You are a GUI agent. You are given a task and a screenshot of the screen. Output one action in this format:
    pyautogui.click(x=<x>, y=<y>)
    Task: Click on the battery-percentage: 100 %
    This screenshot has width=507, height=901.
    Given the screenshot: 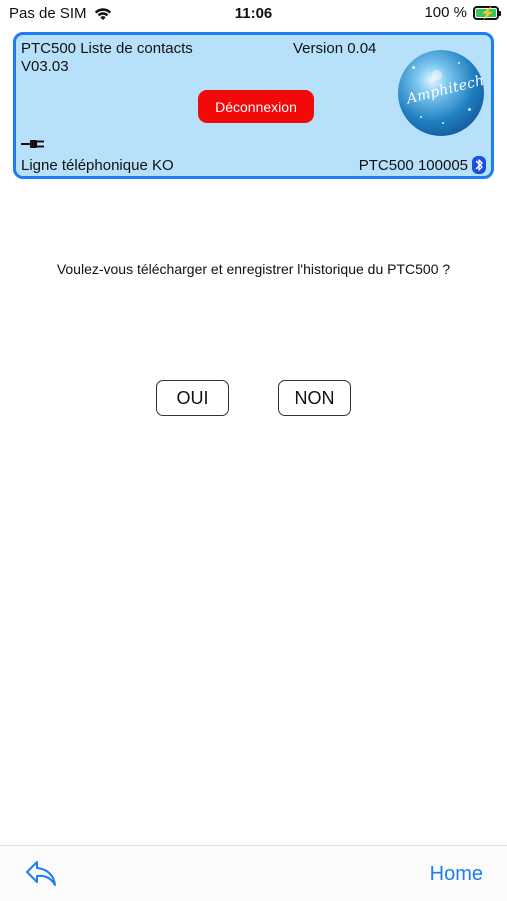 What is the action you would take?
    pyautogui.click(x=445, y=12)
    